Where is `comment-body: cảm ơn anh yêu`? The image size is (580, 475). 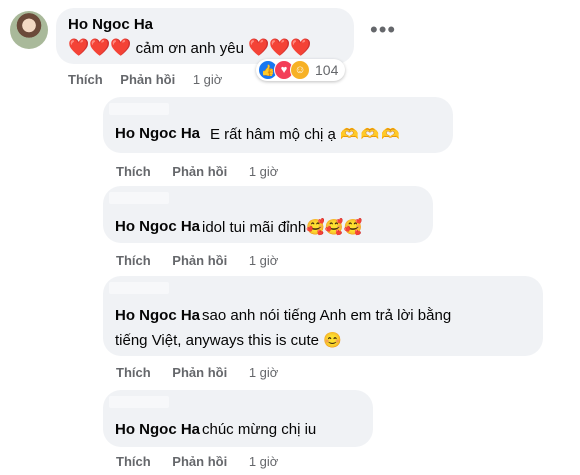 comment-body: cảm ơn anh yêu is located at coordinates (190, 48).